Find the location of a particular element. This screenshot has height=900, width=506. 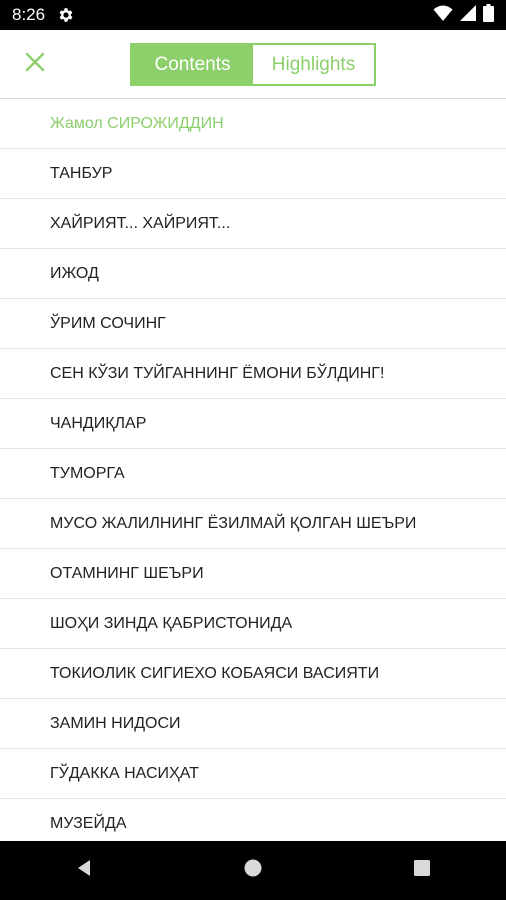

status-icons is located at coordinates (463, 15).